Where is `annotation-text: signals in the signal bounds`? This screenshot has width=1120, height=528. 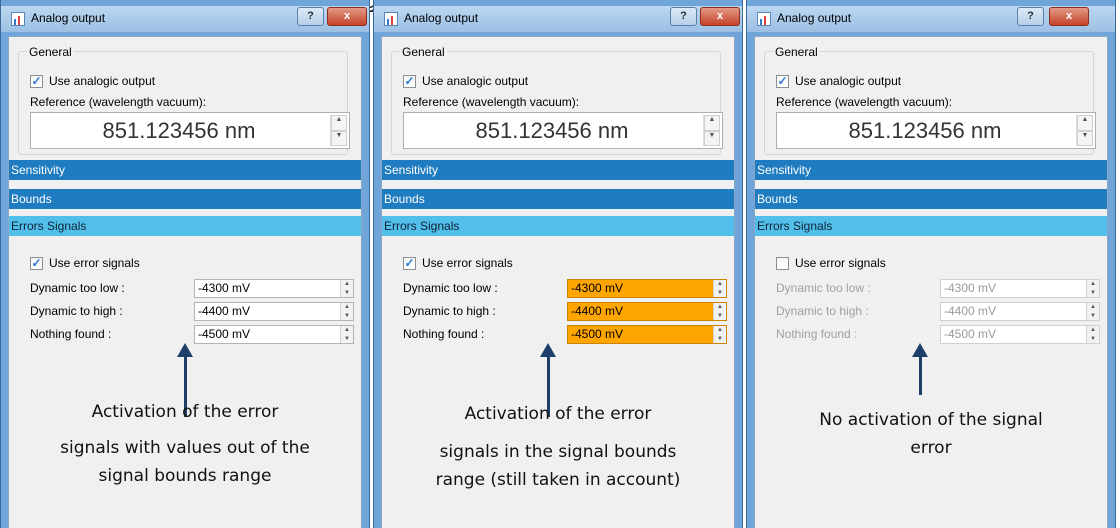
annotation-text: signals in the signal bounds is located at coordinates (558, 452).